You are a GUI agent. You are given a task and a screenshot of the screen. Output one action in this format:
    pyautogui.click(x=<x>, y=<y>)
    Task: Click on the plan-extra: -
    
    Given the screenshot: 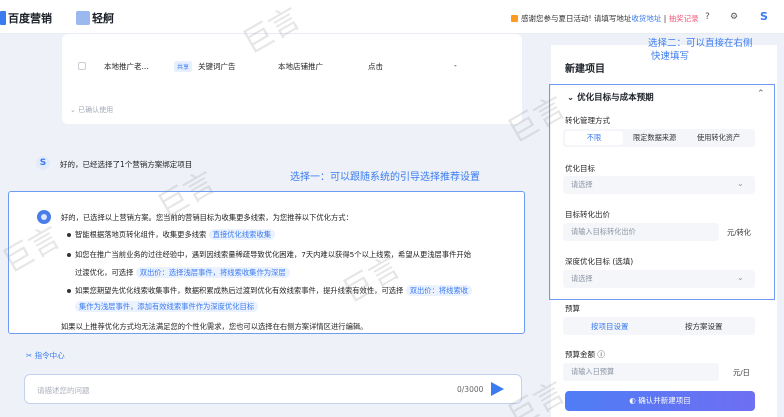 What is the action you would take?
    pyautogui.click(x=455, y=65)
    